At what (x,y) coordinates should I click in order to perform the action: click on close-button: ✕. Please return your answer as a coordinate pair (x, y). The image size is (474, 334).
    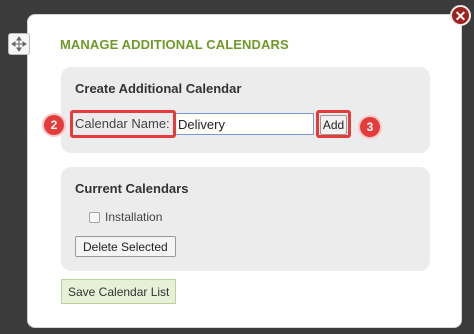
    Looking at the image, I should click on (460, 15).